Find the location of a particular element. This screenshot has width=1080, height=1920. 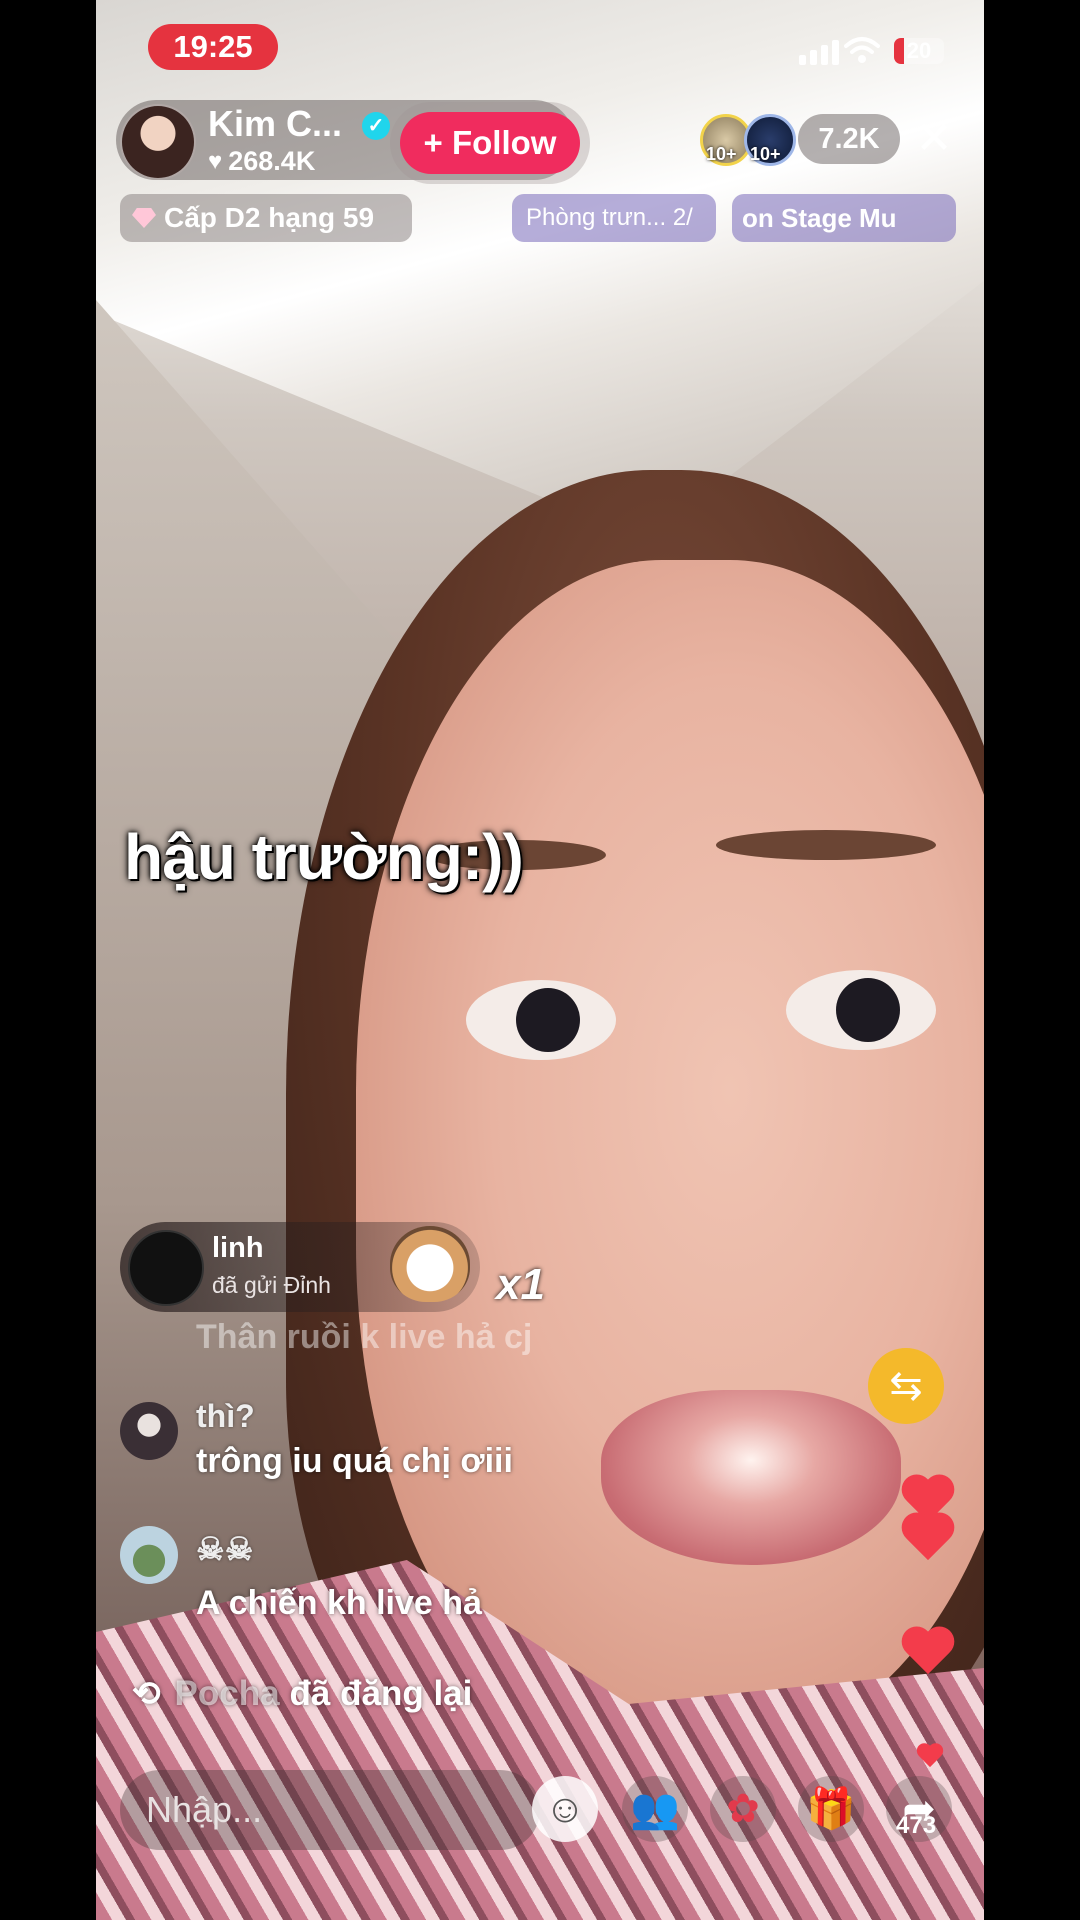

close-icon: ✕ is located at coordinates (934, 139).